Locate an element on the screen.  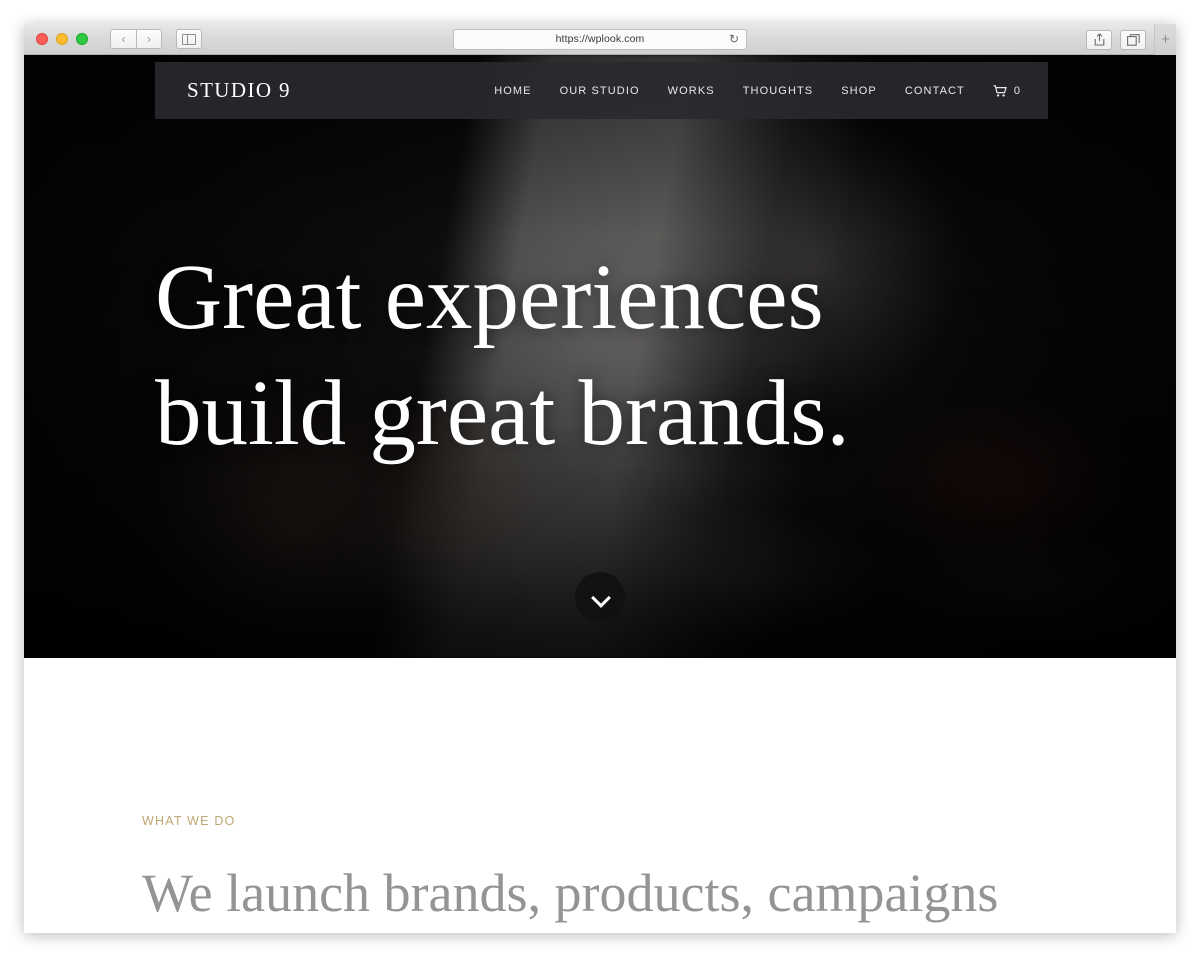
scroll-down-button is located at coordinates (600, 597).